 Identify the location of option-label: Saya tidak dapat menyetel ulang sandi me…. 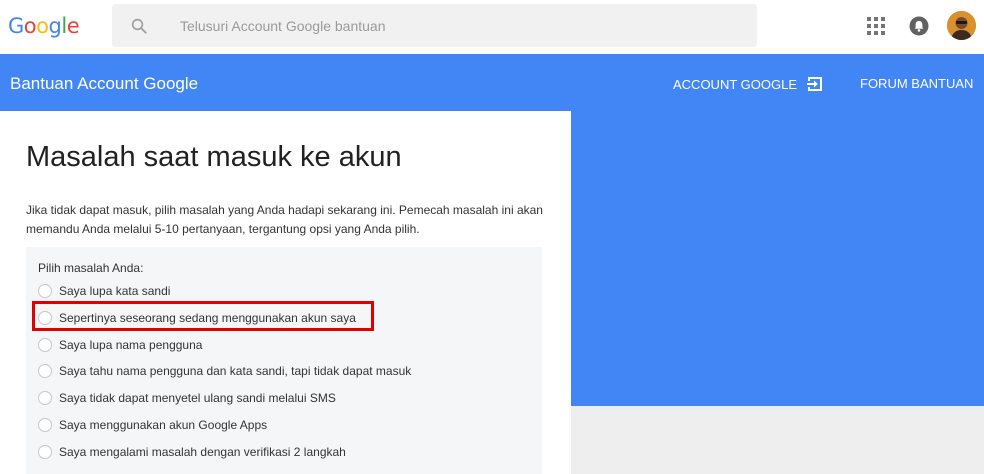
(197, 398).